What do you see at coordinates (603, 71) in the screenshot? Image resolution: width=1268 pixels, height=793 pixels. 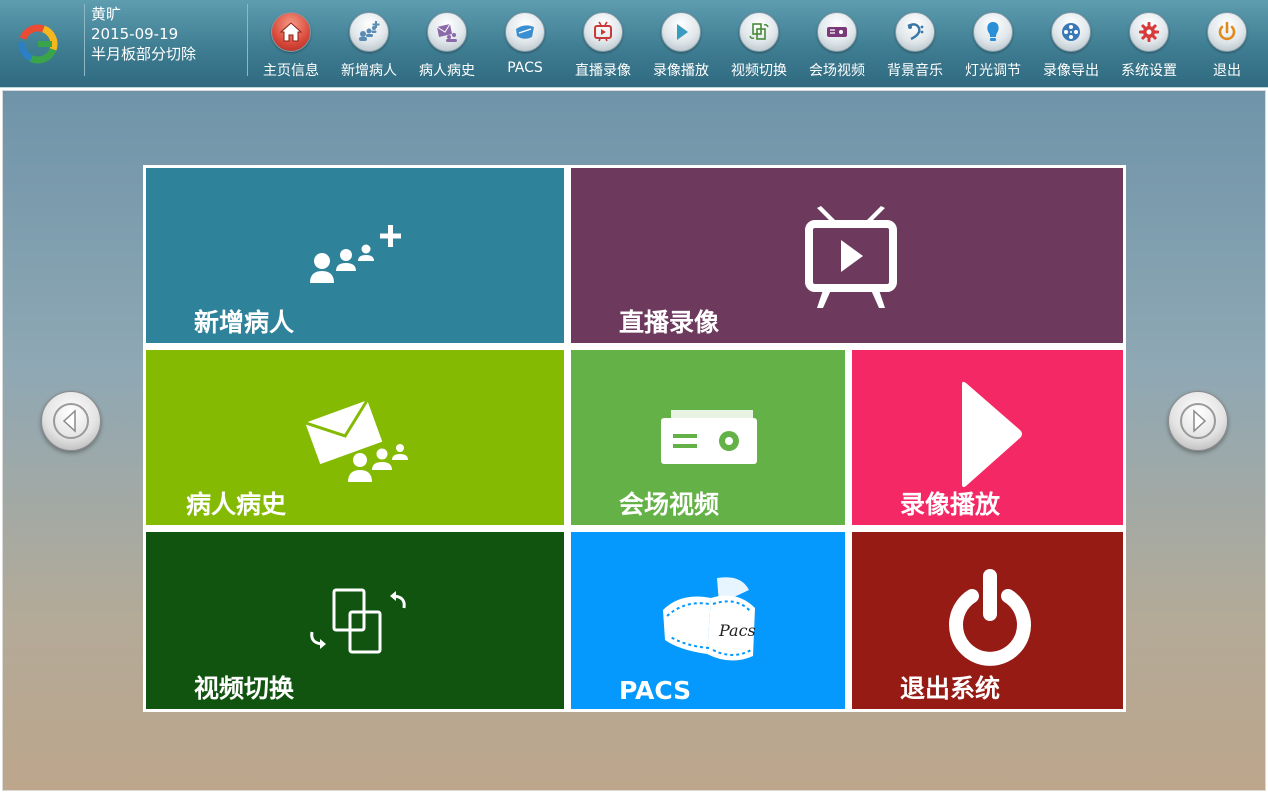 I see `nav-label: 直播录像` at bounding box center [603, 71].